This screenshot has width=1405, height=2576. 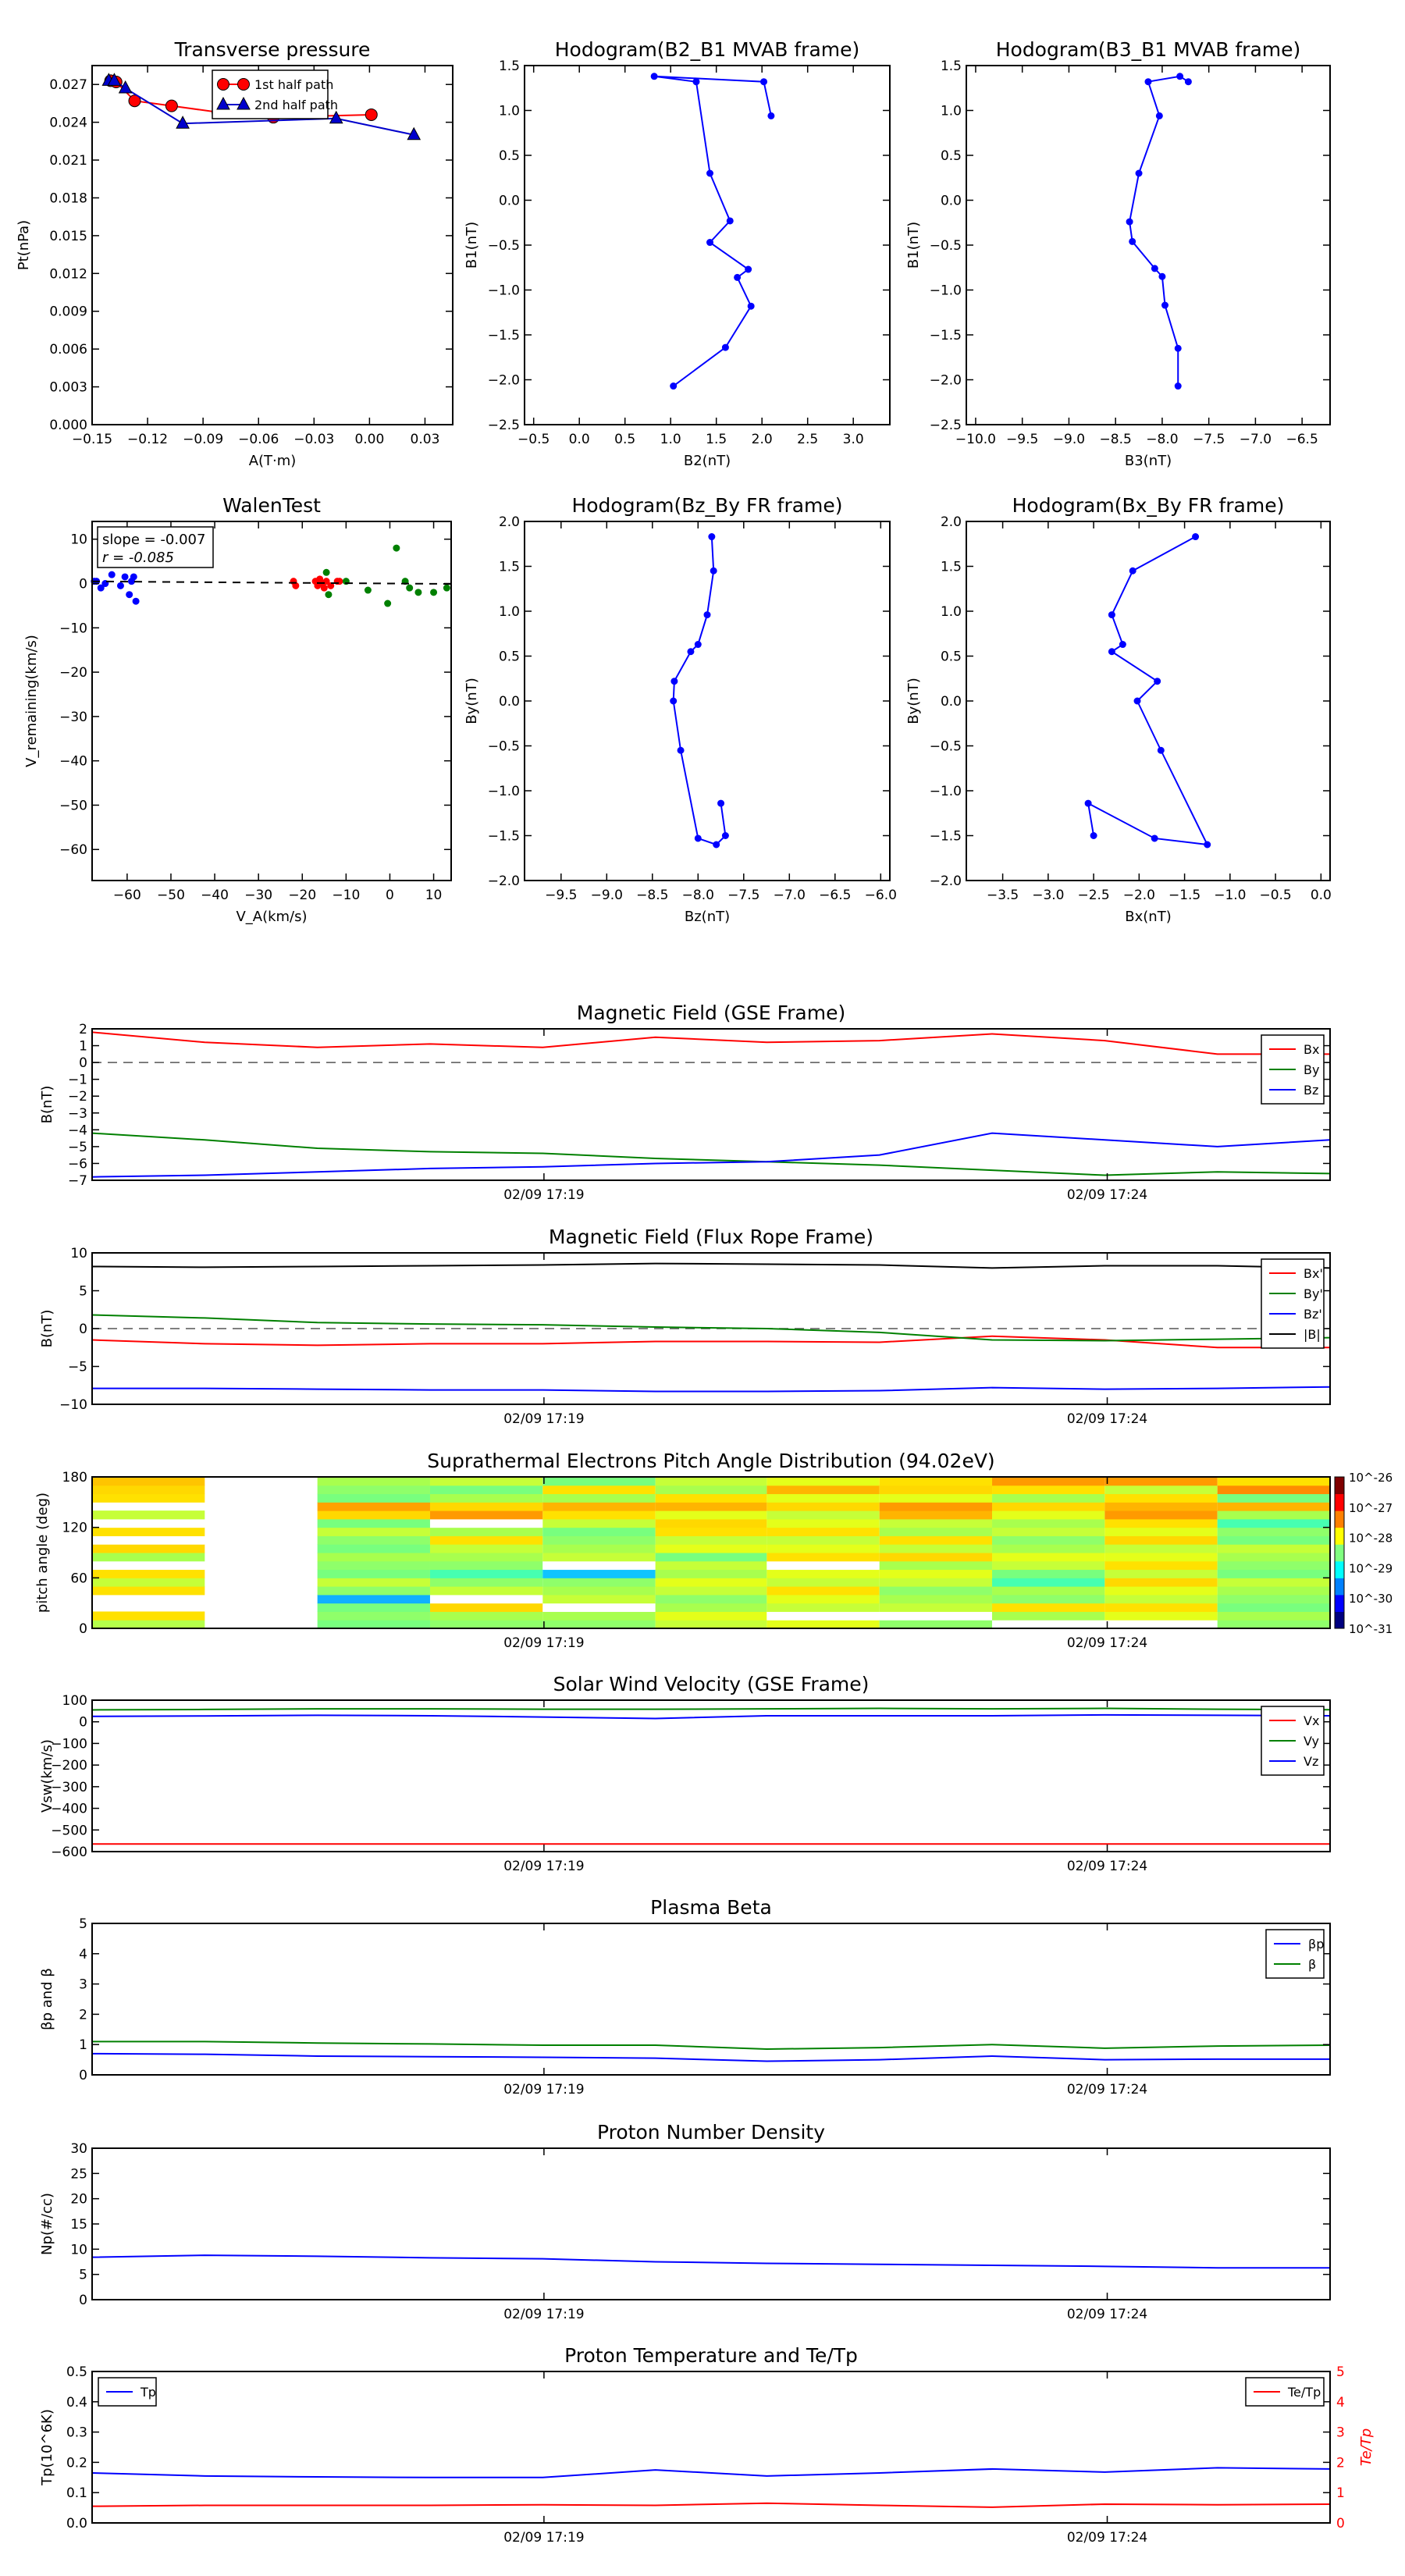 I want to click on y-tick-label: −50, so click(x=73, y=805).